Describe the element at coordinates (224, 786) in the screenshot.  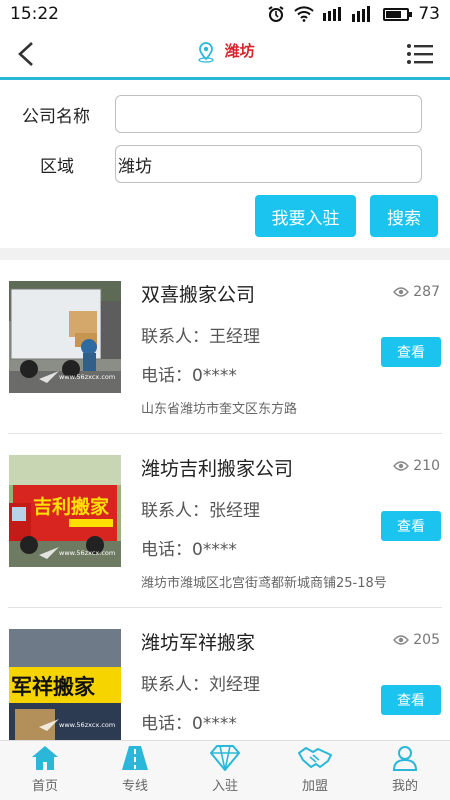
I see `tab-join-label: 入驻` at that location.